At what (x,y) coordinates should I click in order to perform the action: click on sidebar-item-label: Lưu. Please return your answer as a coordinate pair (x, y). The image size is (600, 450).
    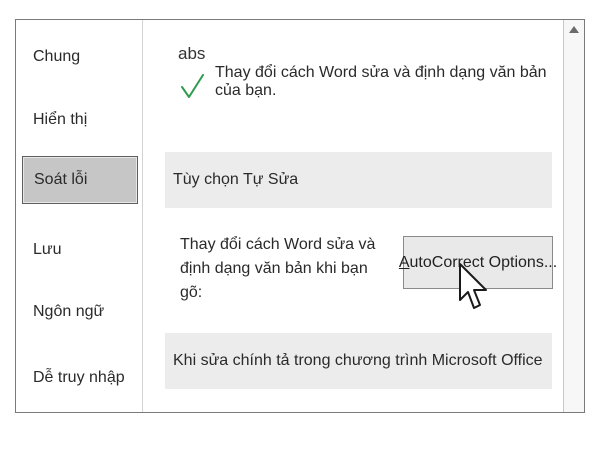
    Looking at the image, I should click on (47, 249).